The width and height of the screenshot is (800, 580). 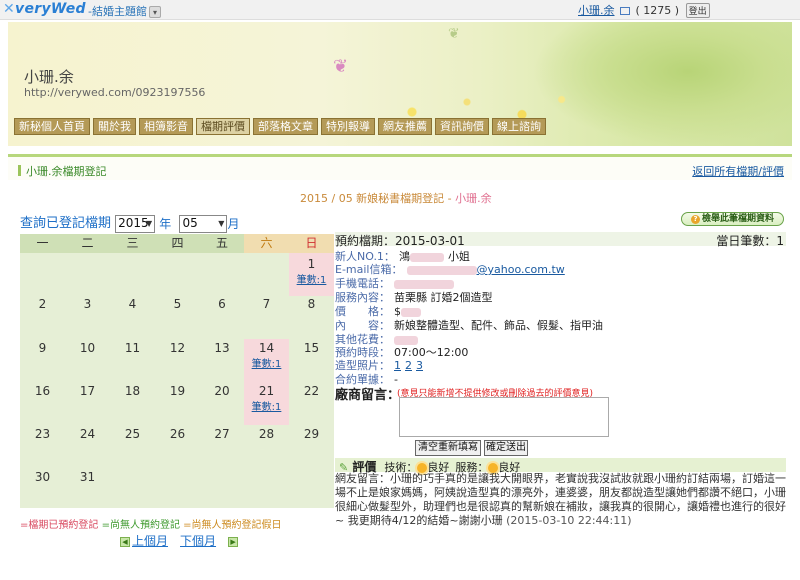 What do you see at coordinates (135, 223) in the screenshot?
I see `year-select: 2015 ▼` at bounding box center [135, 223].